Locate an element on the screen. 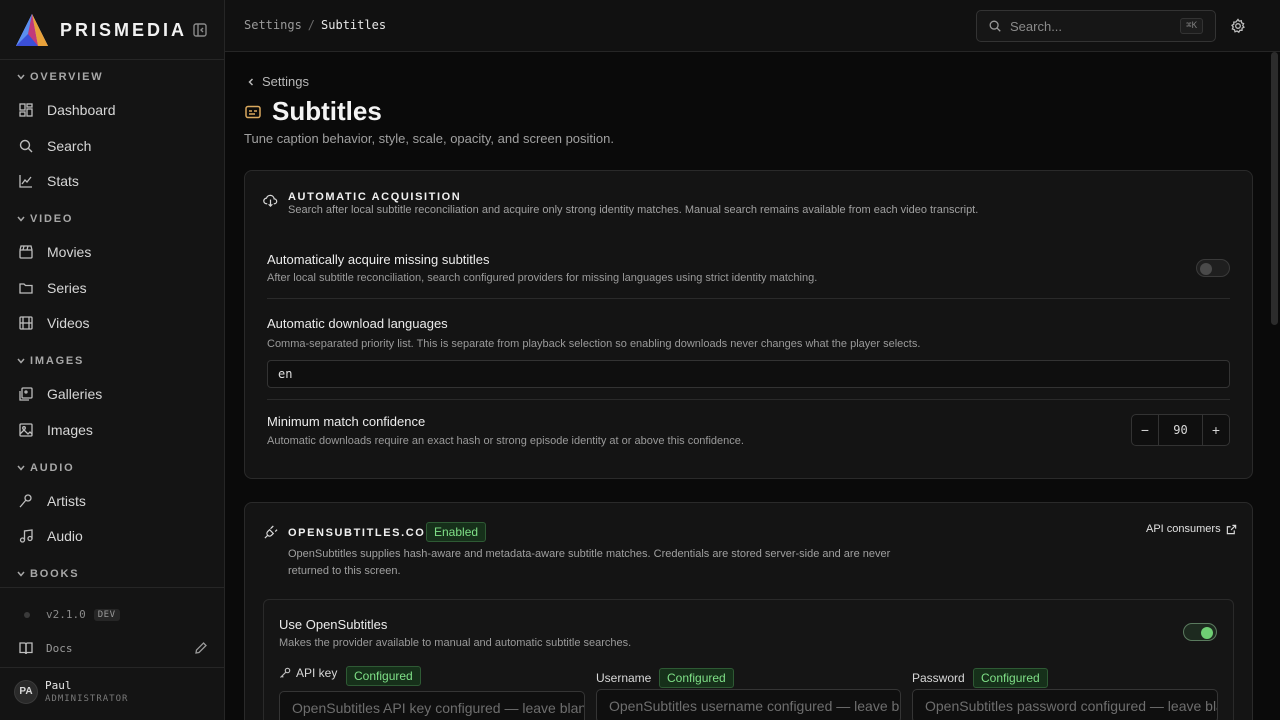 This screenshot has height=720, width=1280. username-label: Username is located at coordinates (624, 678).